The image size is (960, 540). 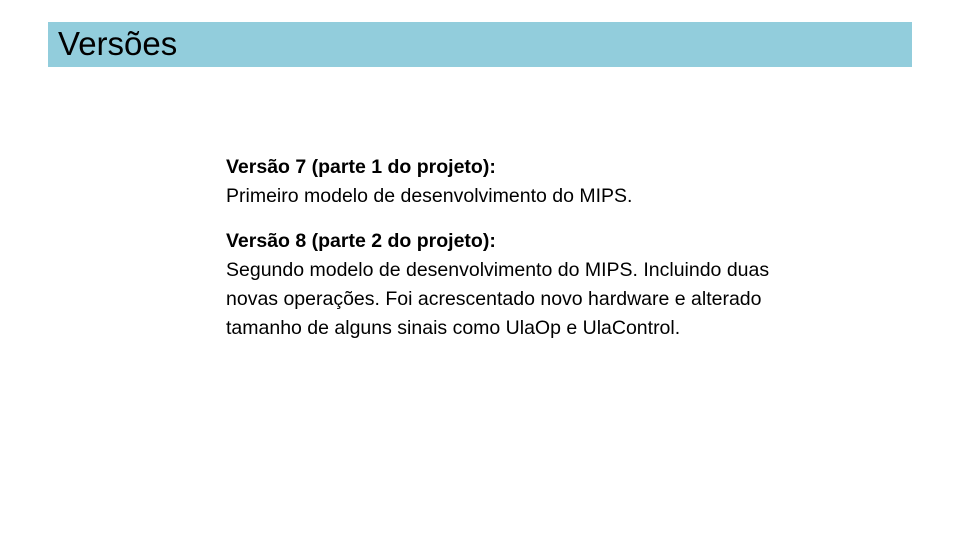 I want to click on slide-title: Versões, so click(x=118, y=43).